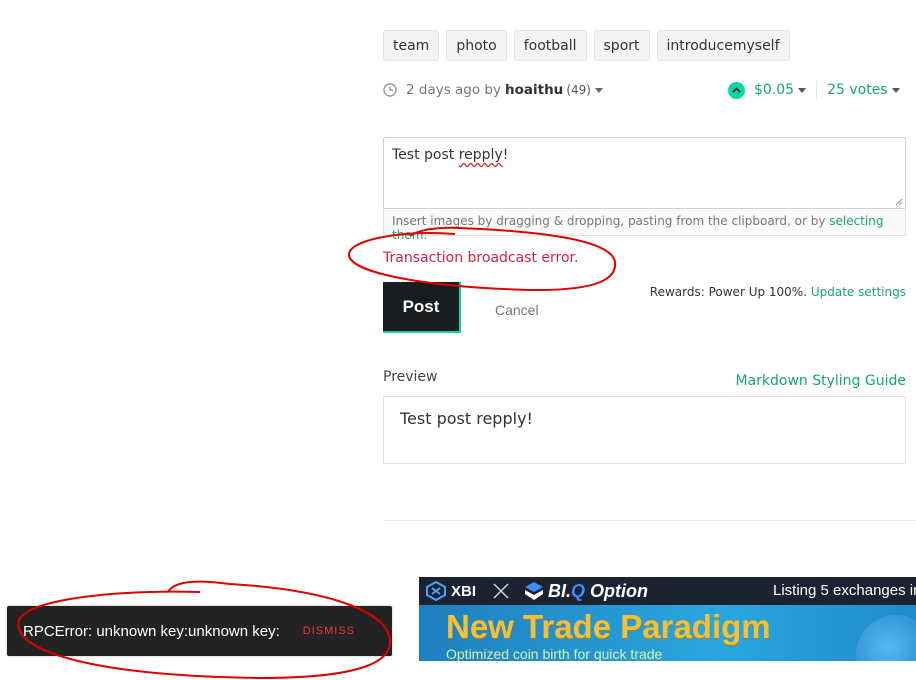 The height and width of the screenshot is (680, 916). Describe the element at coordinates (151, 631) in the screenshot. I see `toast-message: RPCError: unknown key:unknown key:` at that location.